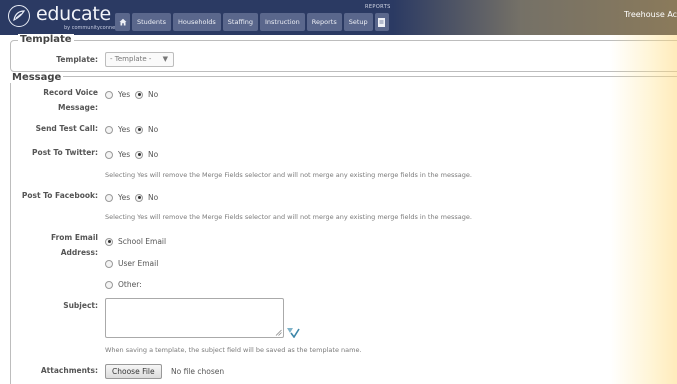  What do you see at coordinates (130, 284) in the screenshot?
I see `from-email-other-label: Other:` at bounding box center [130, 284].